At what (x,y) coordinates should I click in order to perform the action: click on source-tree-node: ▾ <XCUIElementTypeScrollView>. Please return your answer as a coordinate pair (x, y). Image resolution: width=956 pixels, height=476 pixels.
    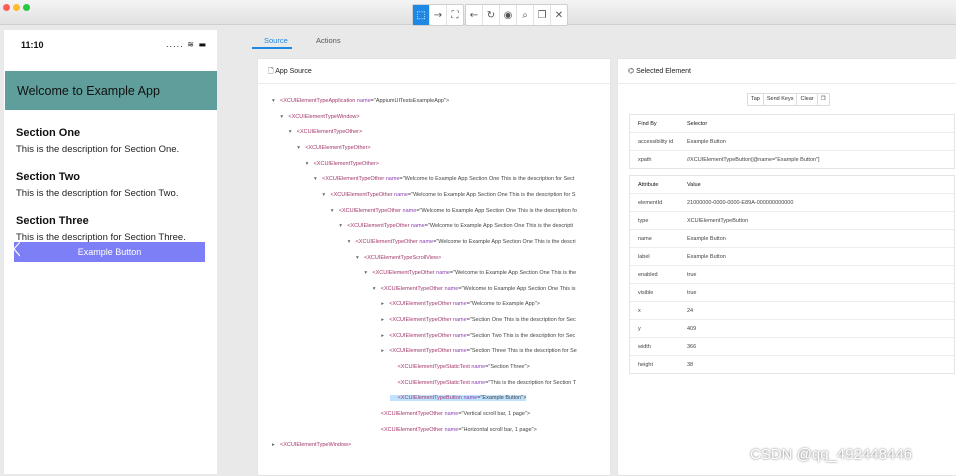
    Looking at the image, I should click on (398, 258).